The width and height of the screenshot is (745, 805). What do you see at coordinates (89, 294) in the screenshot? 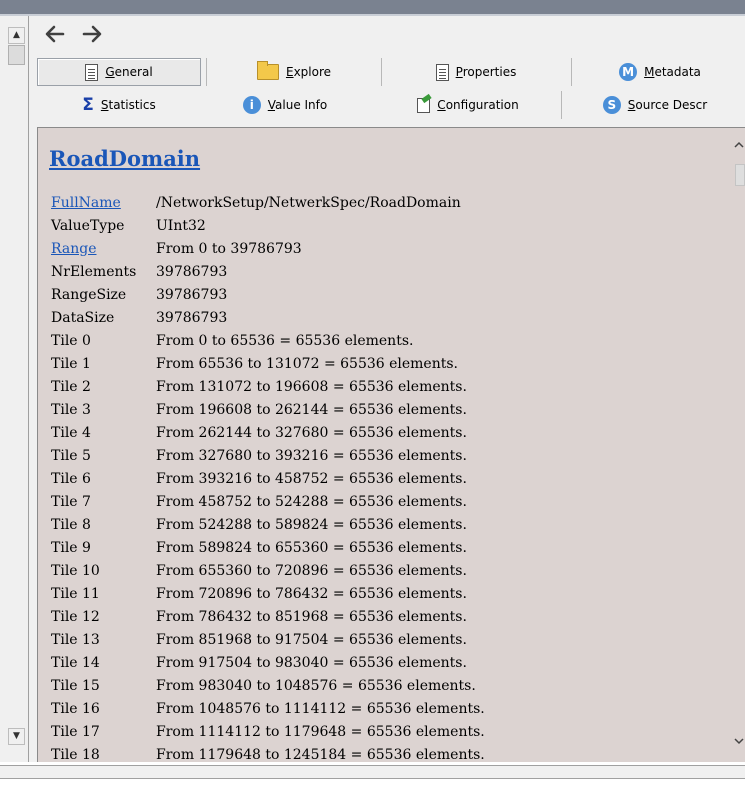
I see `property-key: RangeSize` at bounding box center [89, 294].